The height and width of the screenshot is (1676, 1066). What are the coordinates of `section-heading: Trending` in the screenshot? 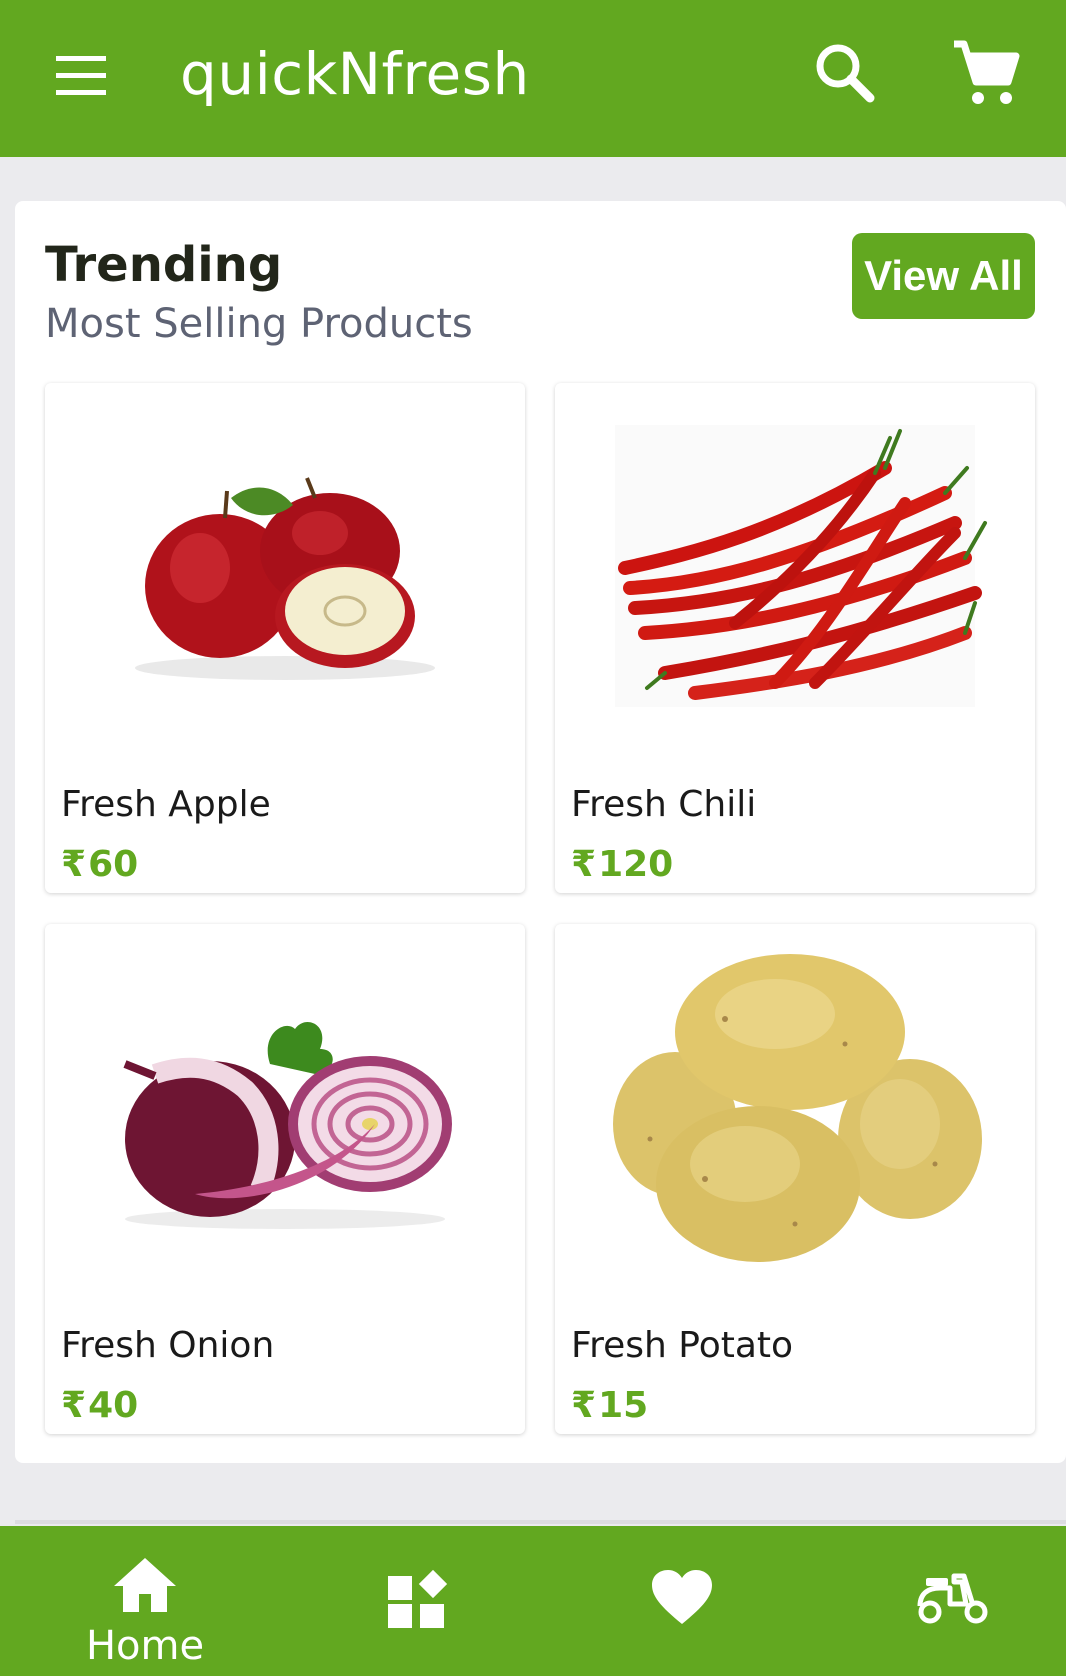 It's located at (164, 265).